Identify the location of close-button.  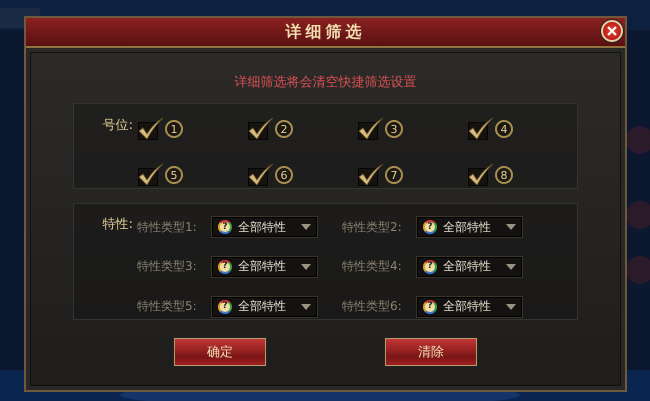
(612, 31).